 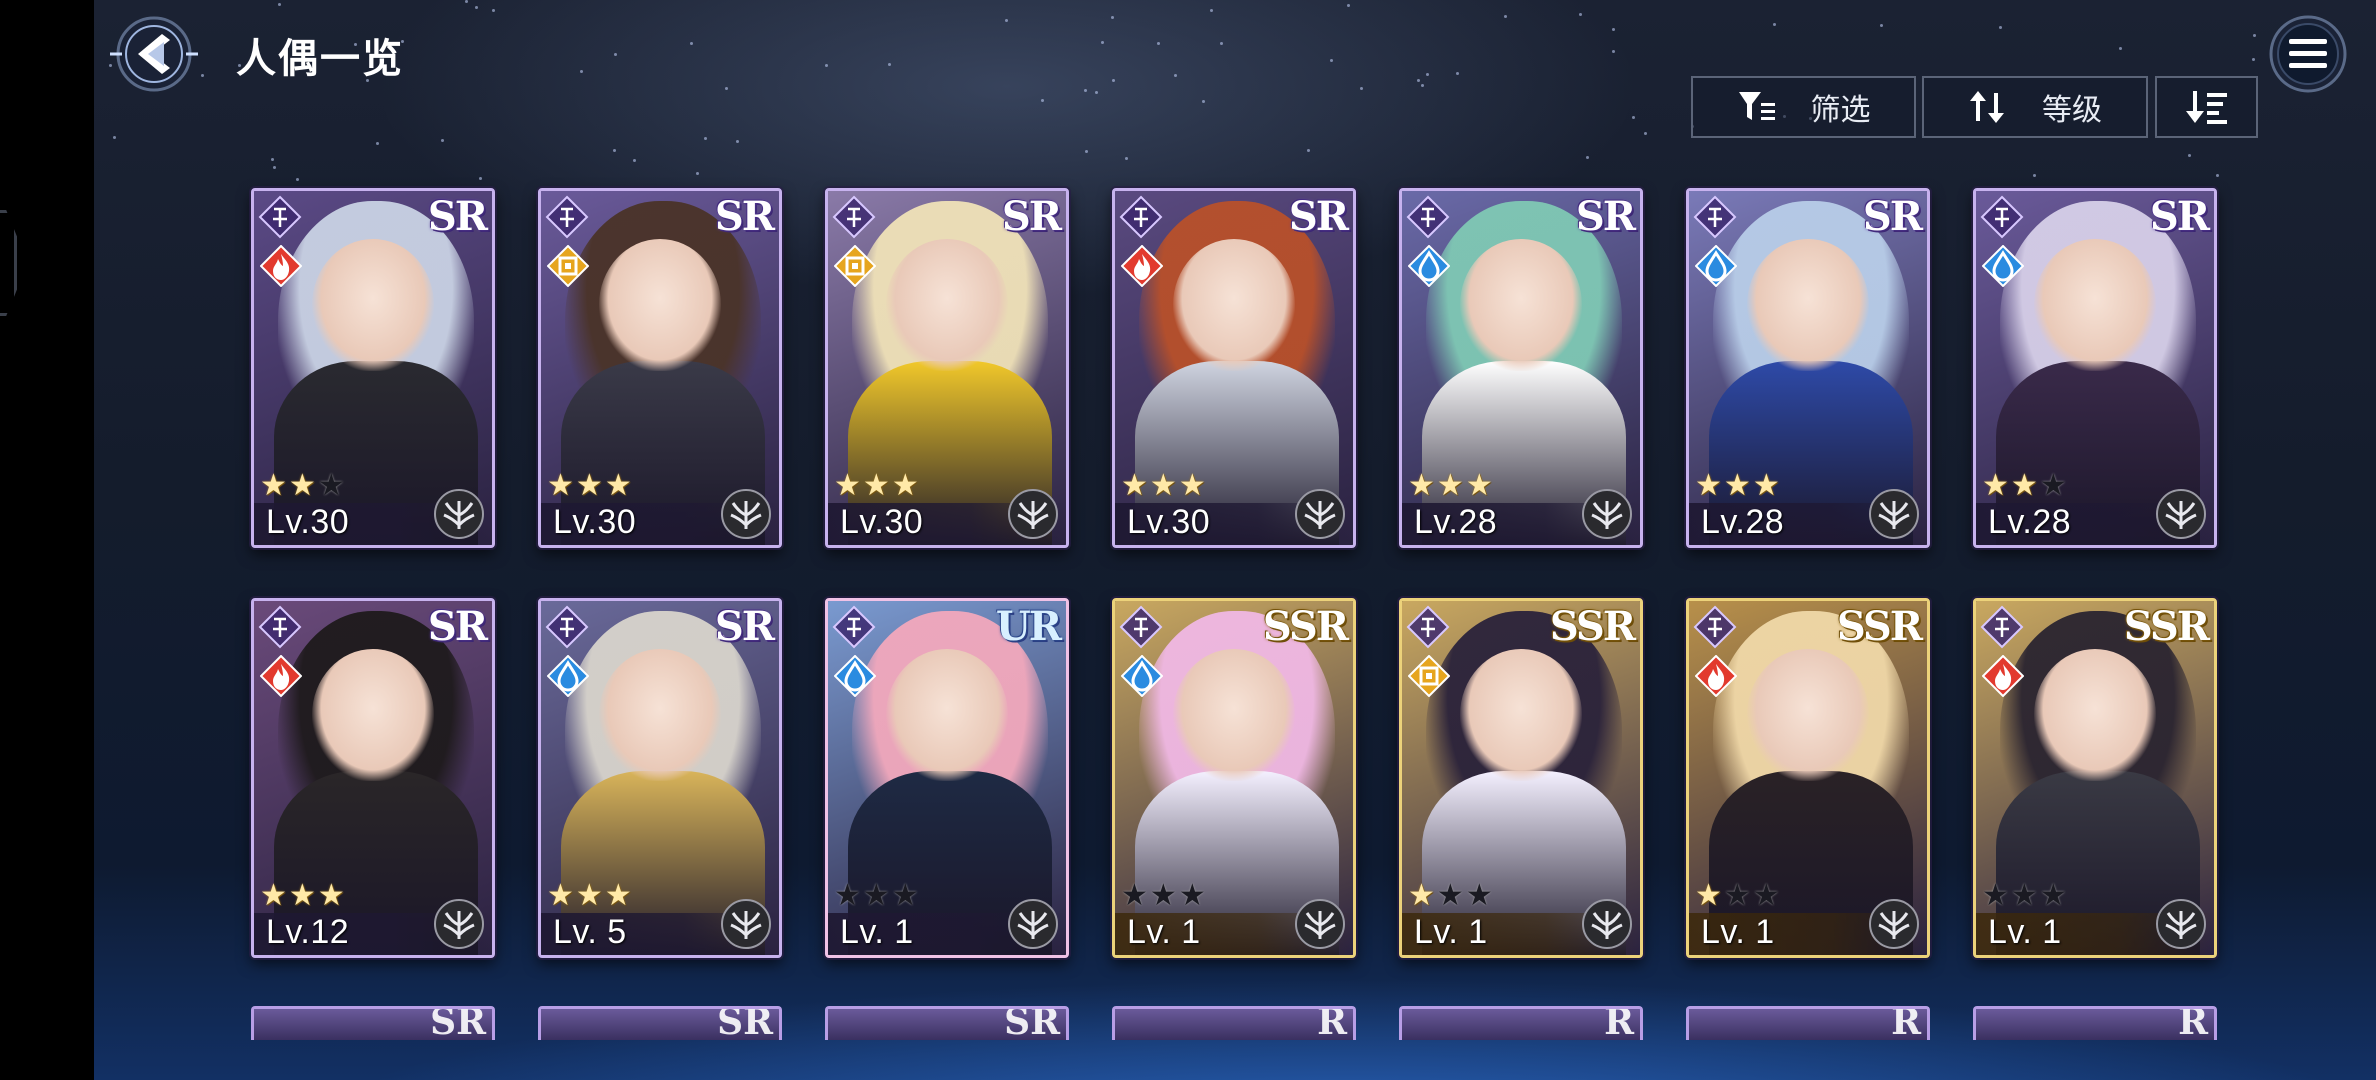 I want to click on rarity-badge: UR, so click(x=1028, y=626).